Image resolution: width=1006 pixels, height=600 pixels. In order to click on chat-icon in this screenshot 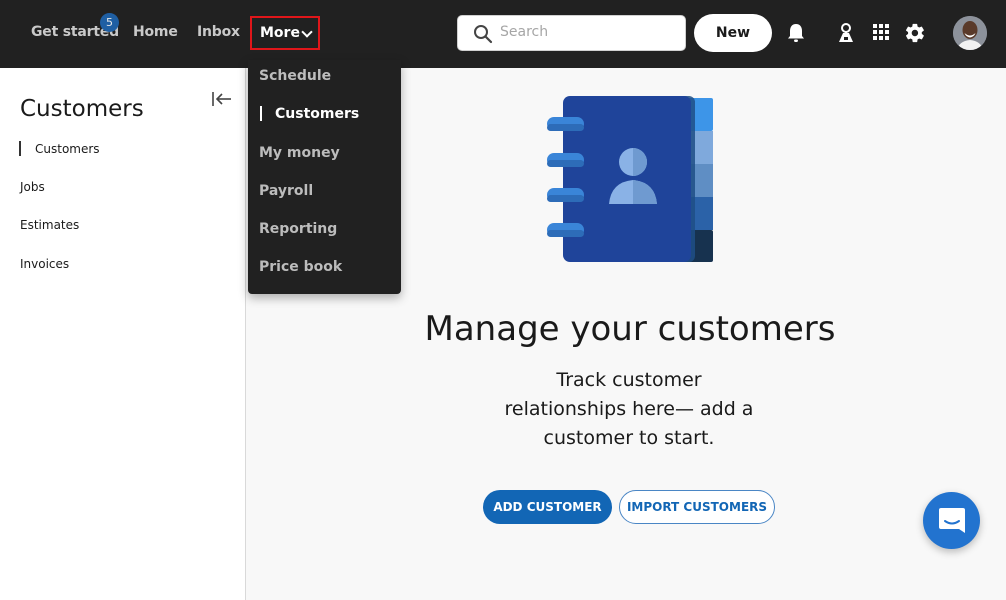, I will do `click(952, 520)`.